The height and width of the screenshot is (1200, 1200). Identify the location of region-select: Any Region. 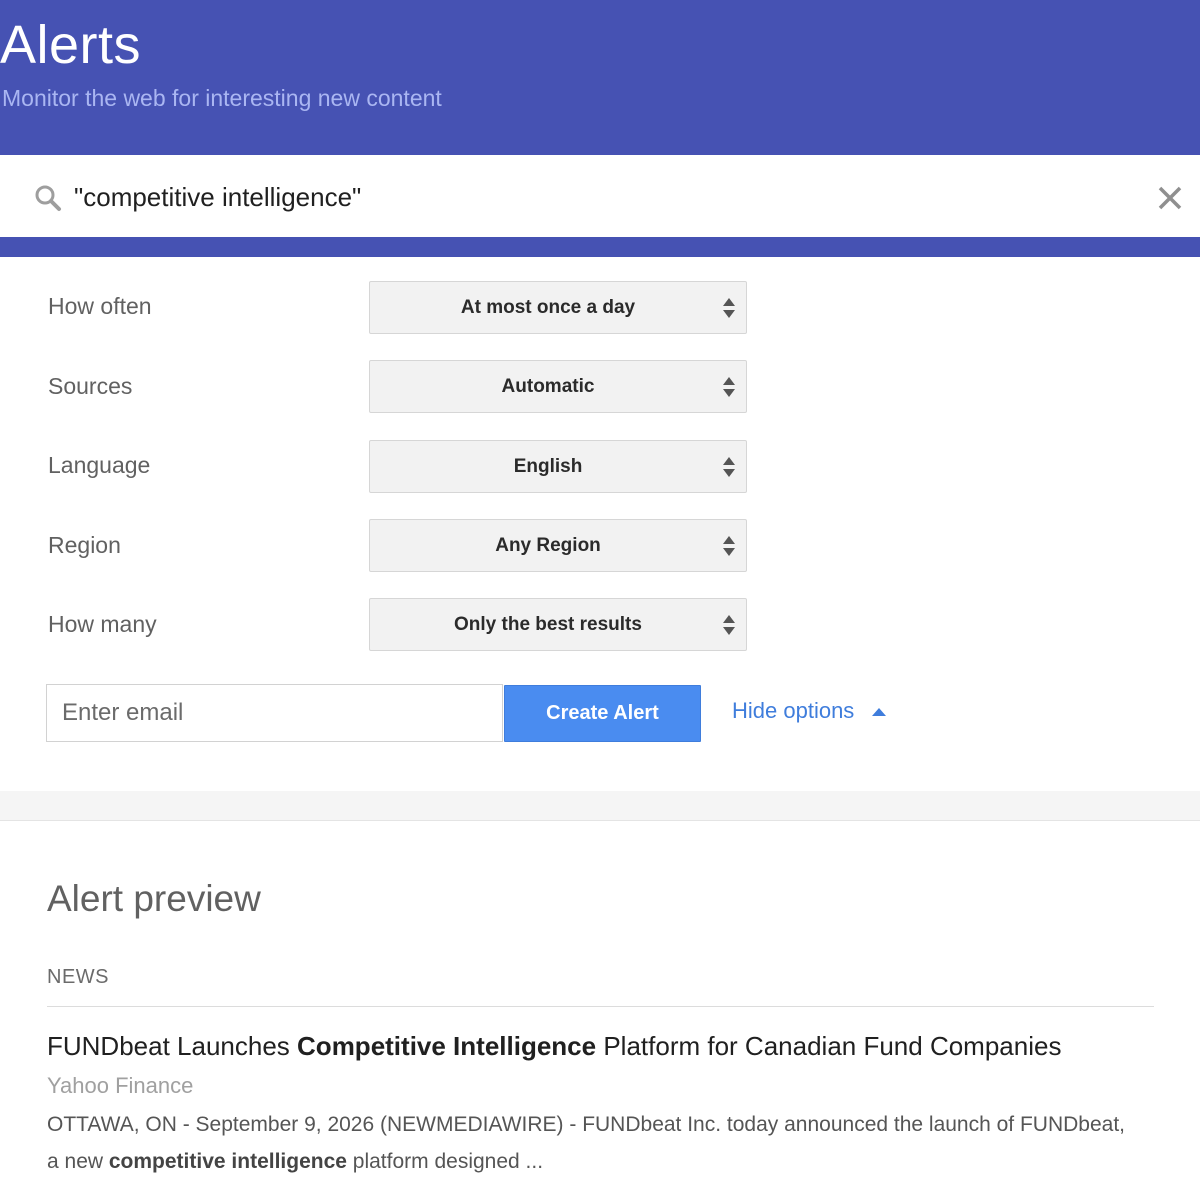
(558, 545).